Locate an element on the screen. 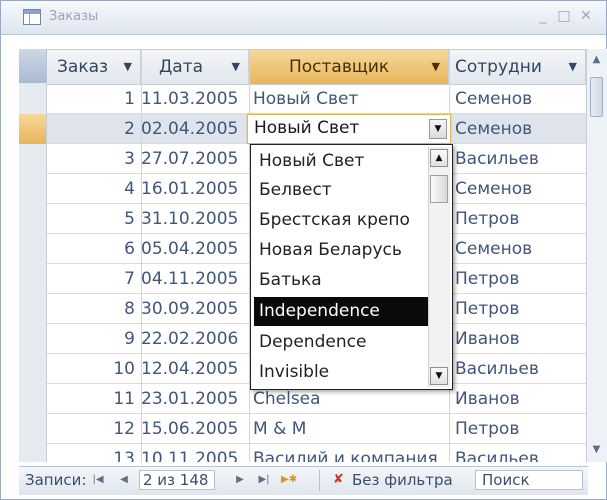  supplier-combobox-value: Новый Свет is located at coordinates (306, 128).